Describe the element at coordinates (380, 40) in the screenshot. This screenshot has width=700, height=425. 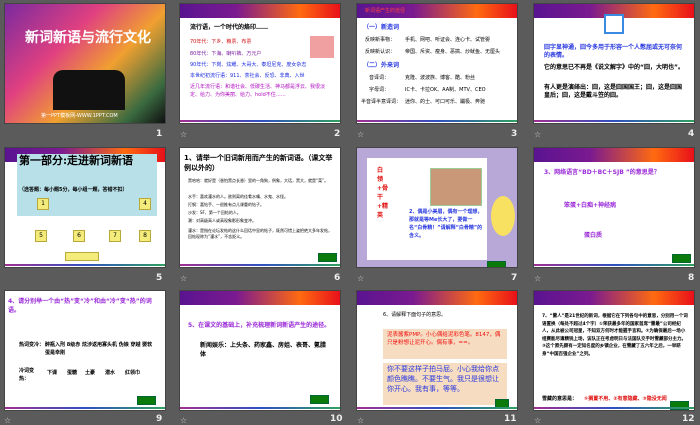
I see `row-label: 反映新事物：` at that location.